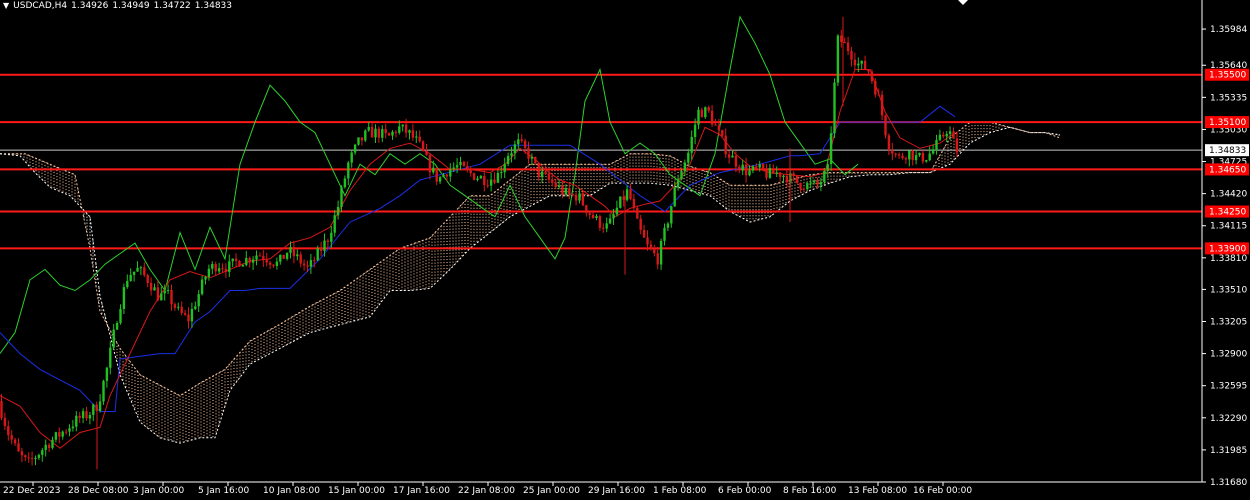  Describe the element at coordinates (172, 6) in the screenshot. I see `low-value: 1.34722` at that location.